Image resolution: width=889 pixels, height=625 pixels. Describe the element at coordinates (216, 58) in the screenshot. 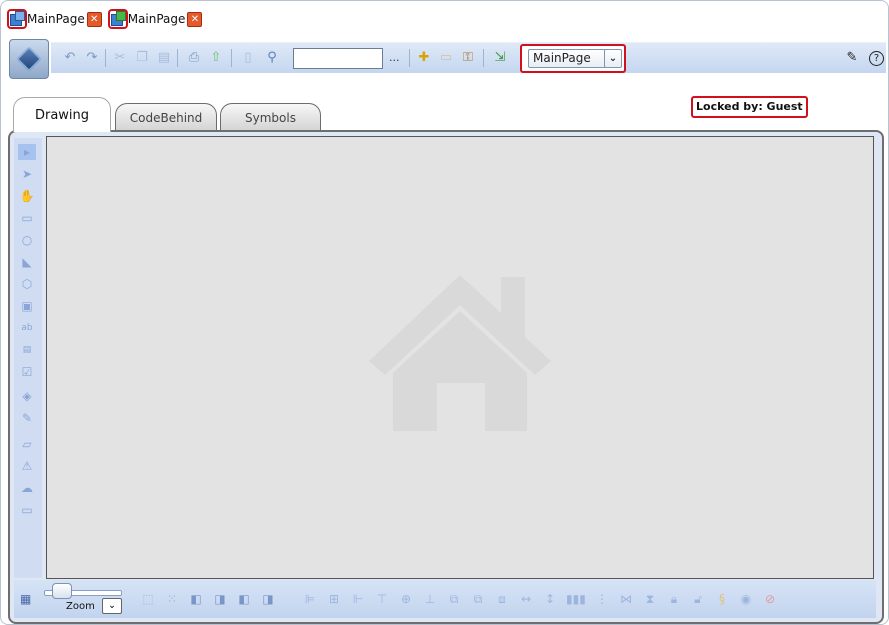

I see `upload-icon: ⇧` at that location.